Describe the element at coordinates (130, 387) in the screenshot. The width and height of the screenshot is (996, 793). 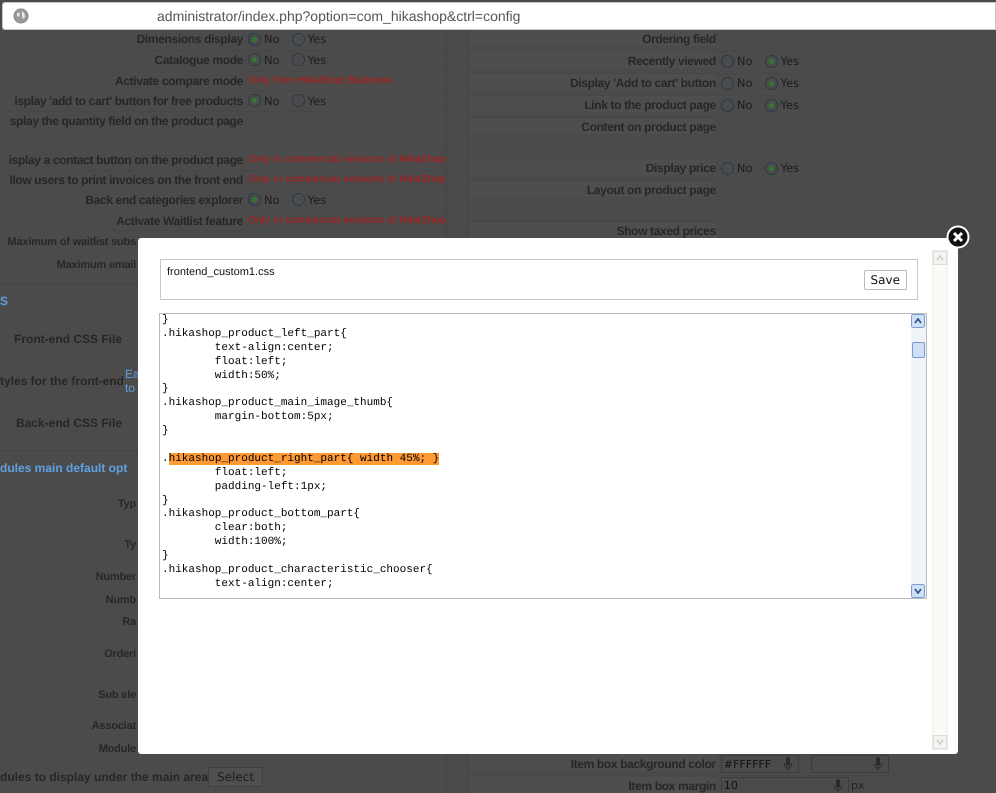
I see `description-text: to` at that location.